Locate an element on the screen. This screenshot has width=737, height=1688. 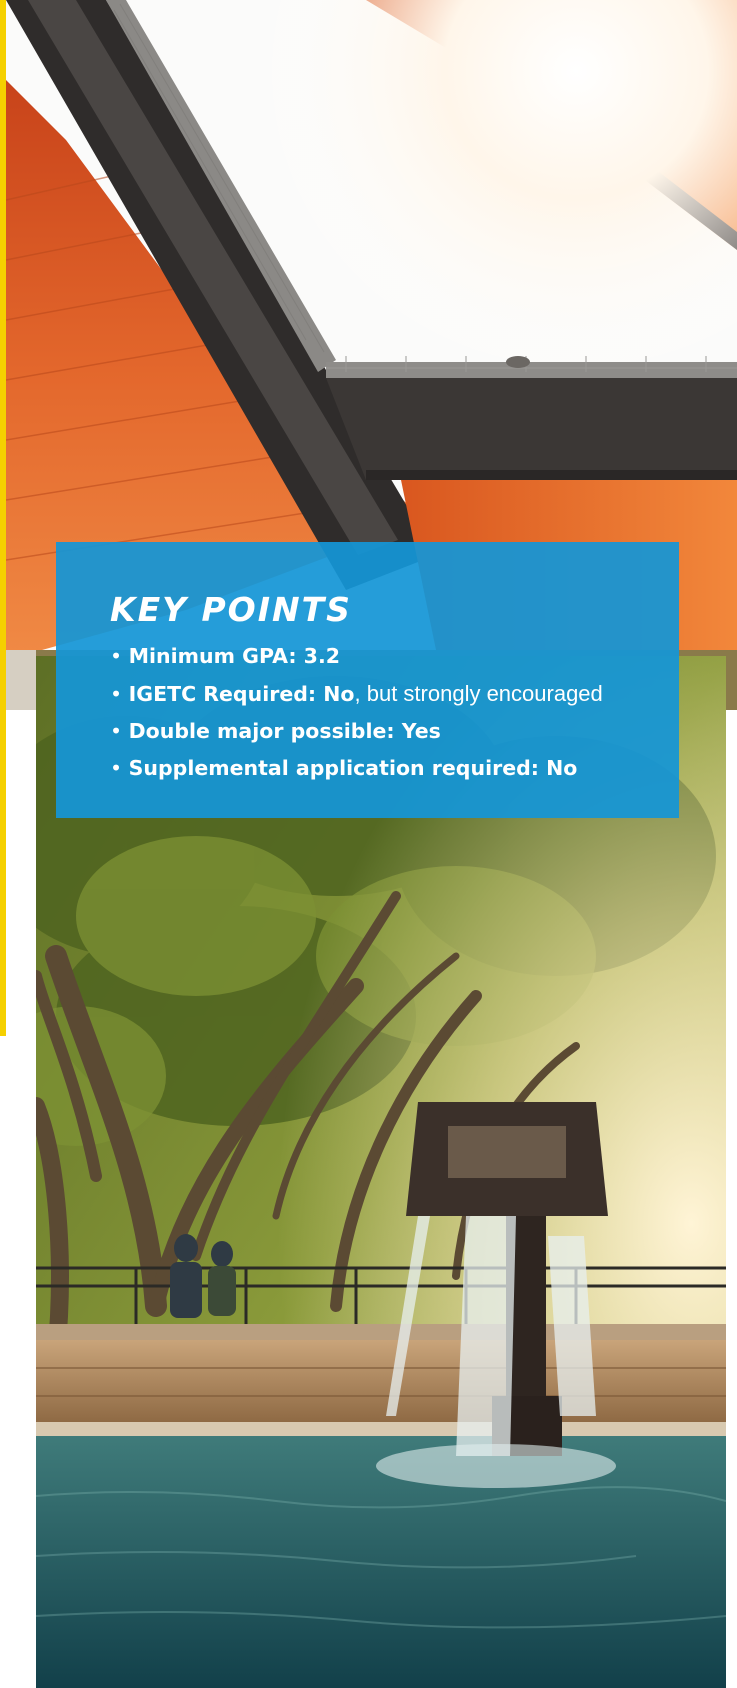
key-point-label: Double major possible: Yes is located at coordinates (284, 731).